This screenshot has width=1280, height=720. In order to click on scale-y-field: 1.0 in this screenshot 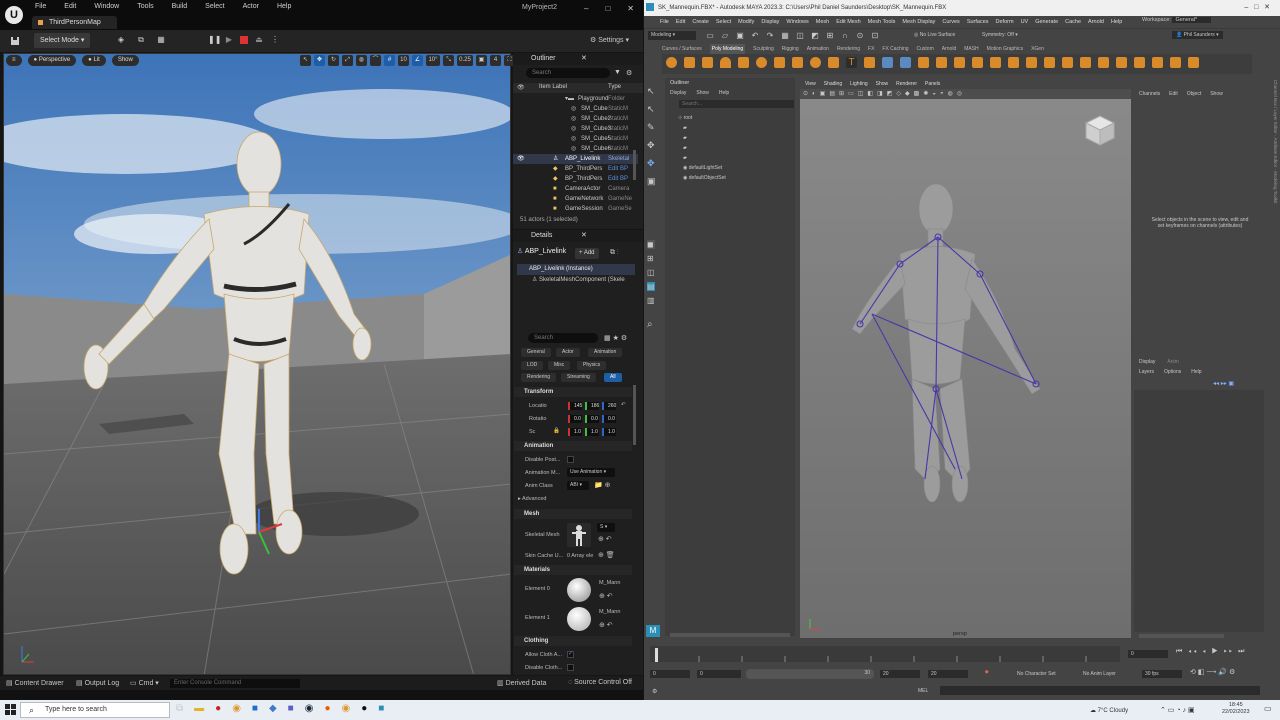, I will do `click(592, 432)`.